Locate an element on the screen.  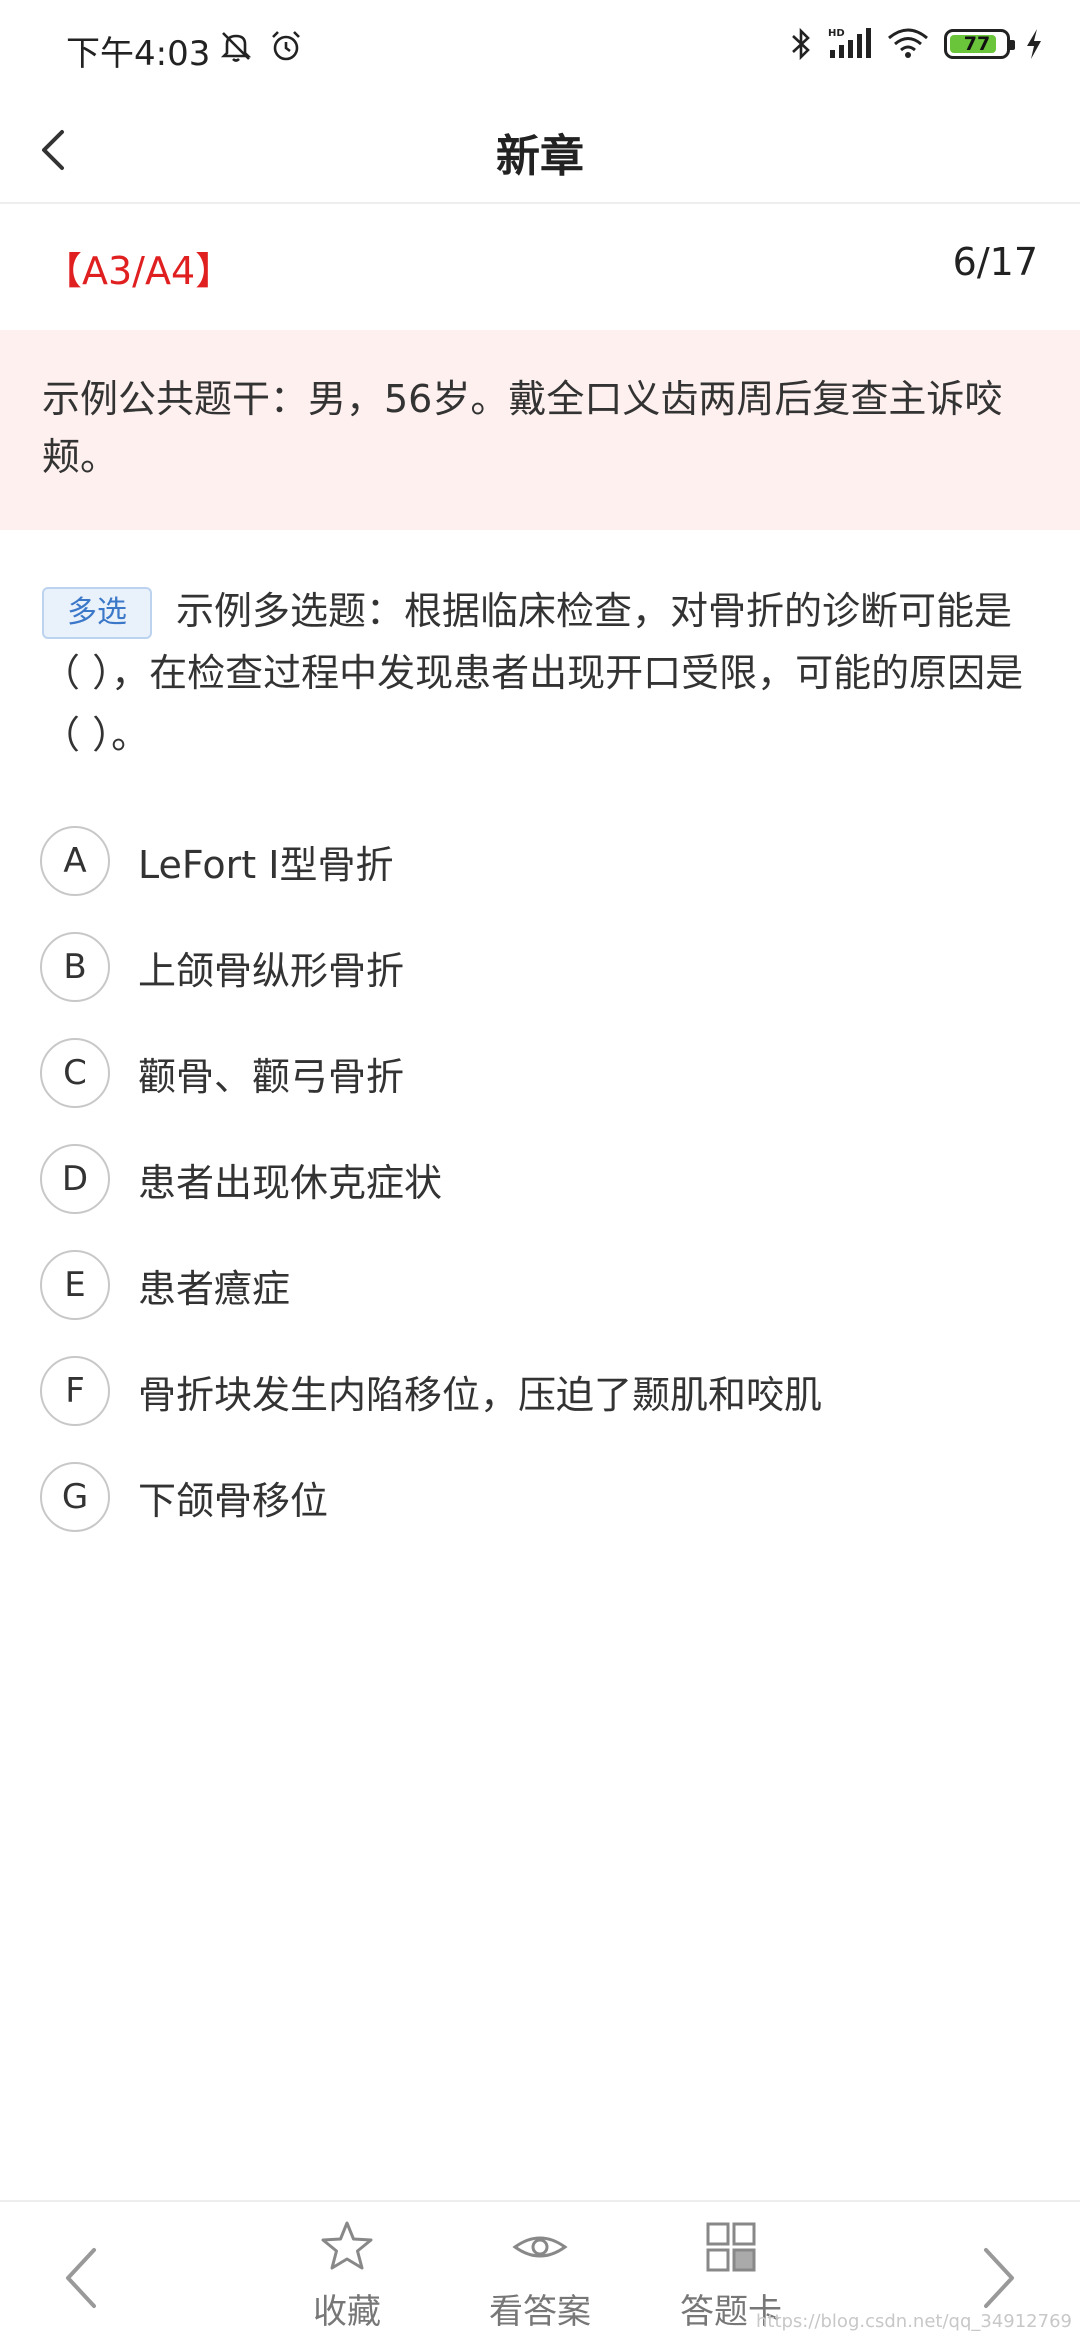
status-time: 下午4:03 is located at coordinates (138, 54).